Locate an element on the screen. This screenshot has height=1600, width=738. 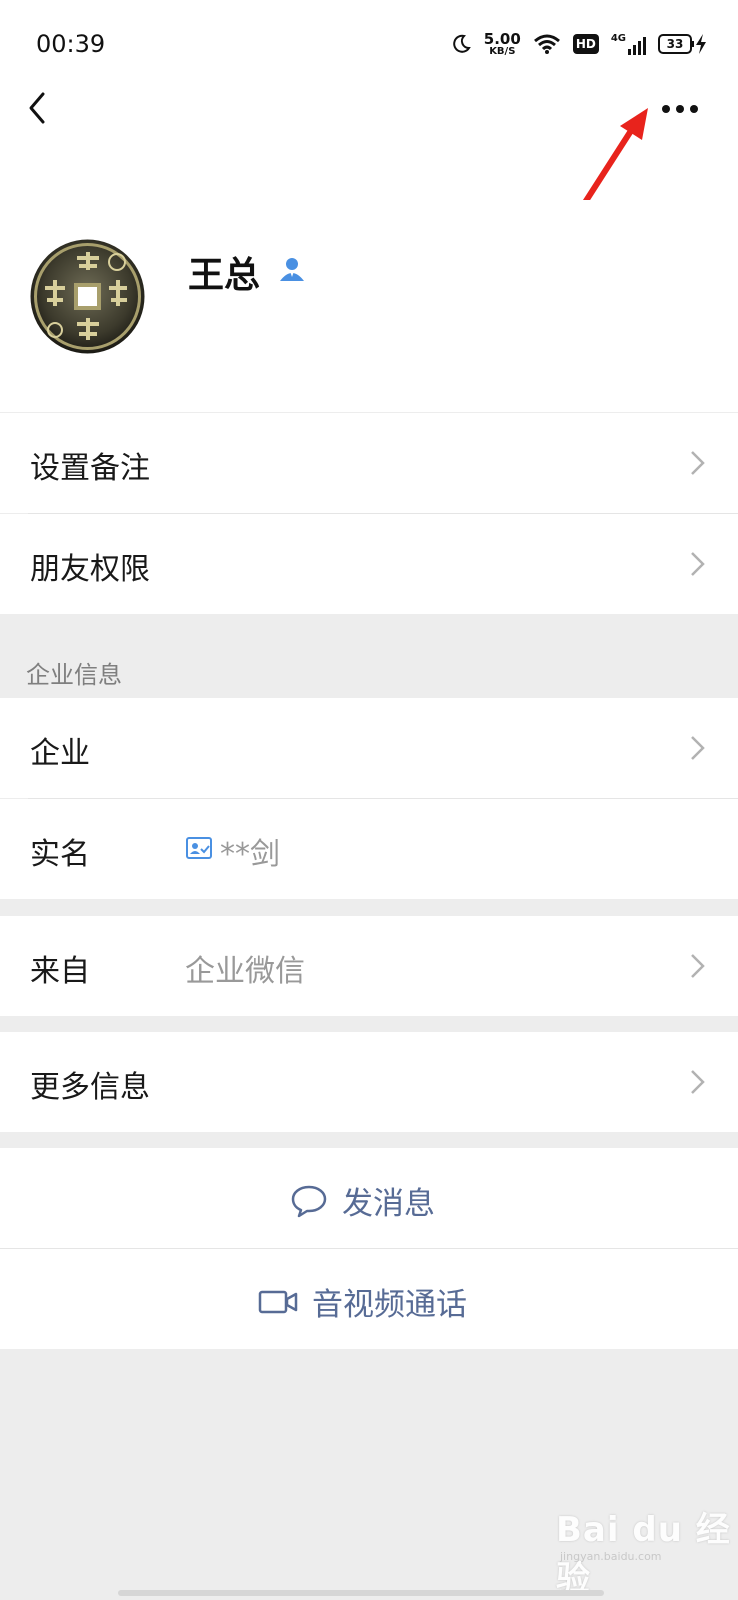
net-speed-unit: KB/S is located at coordinates (502, 51).